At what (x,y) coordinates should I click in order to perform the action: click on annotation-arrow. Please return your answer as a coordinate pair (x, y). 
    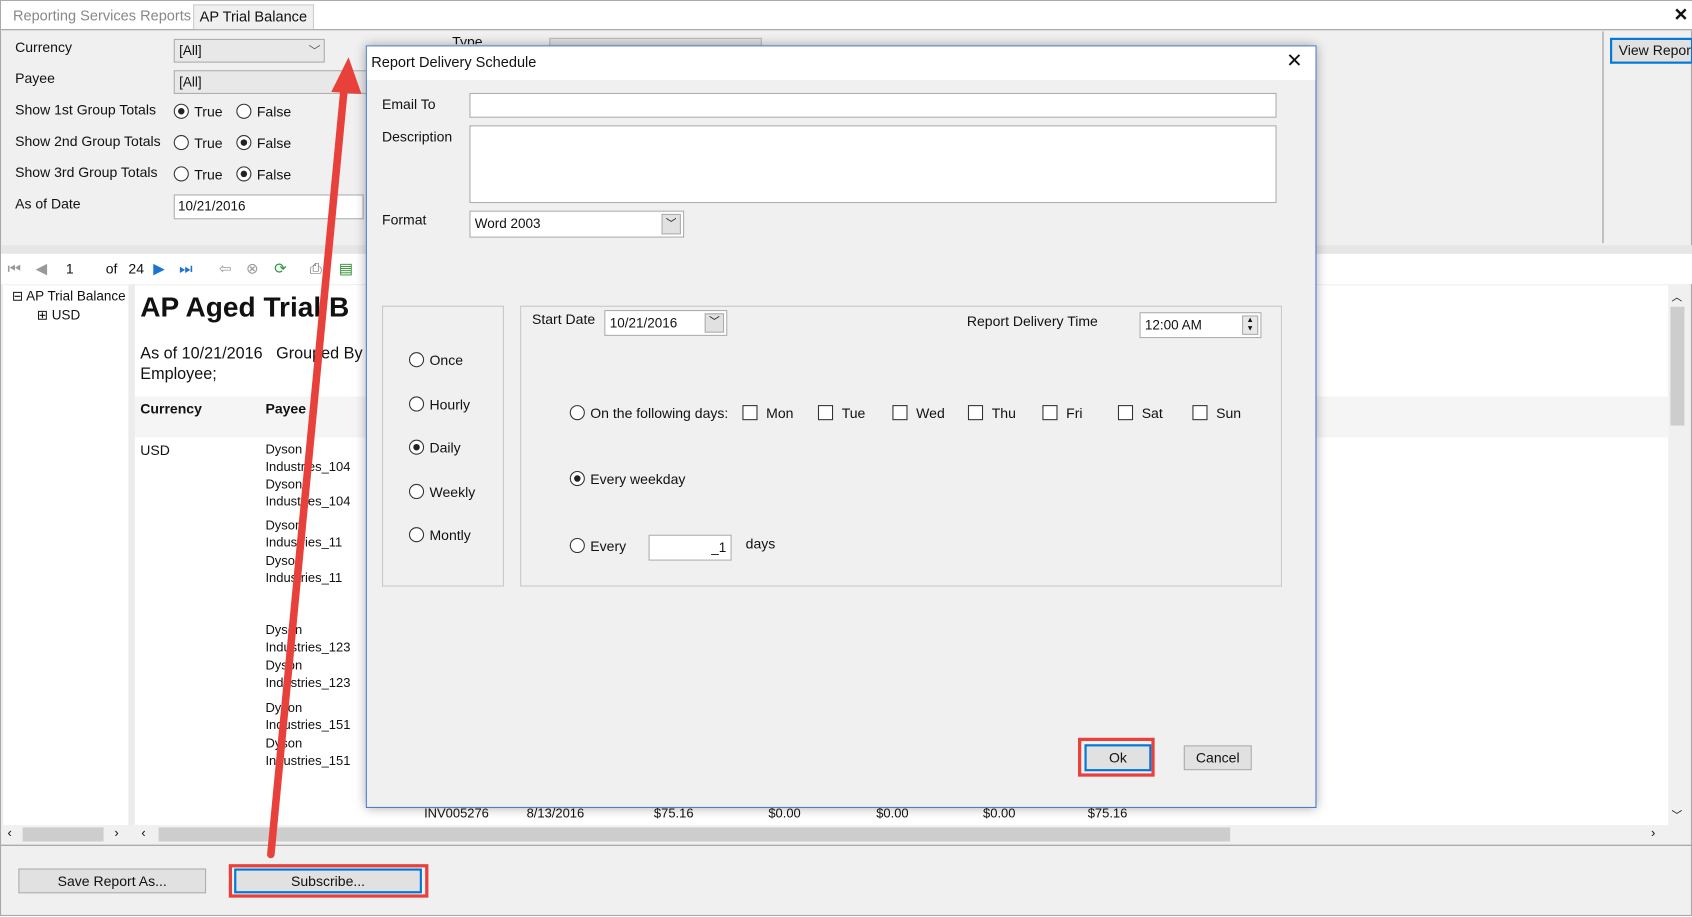
    Looking at the image, I should click on (314, 458).